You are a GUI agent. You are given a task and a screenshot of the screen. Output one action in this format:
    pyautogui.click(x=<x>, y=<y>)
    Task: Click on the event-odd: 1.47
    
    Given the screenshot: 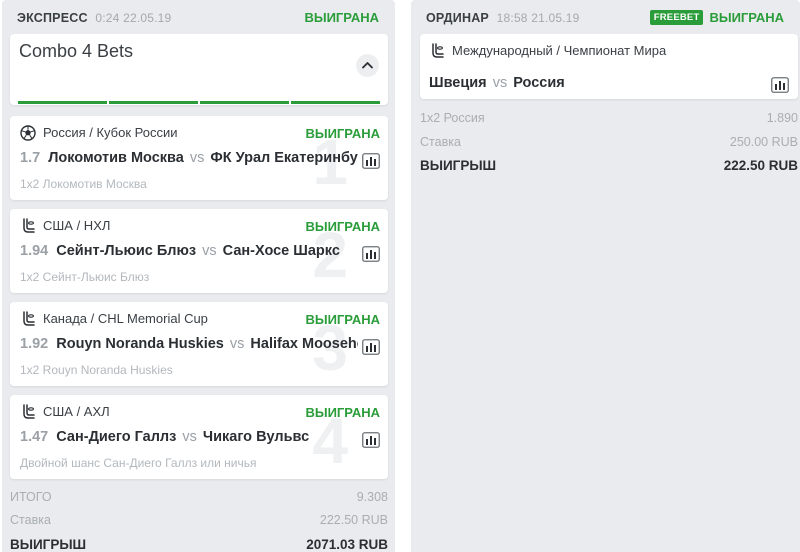 What is the action you would take?
    pyautogui.click(x=34, y=437)
    